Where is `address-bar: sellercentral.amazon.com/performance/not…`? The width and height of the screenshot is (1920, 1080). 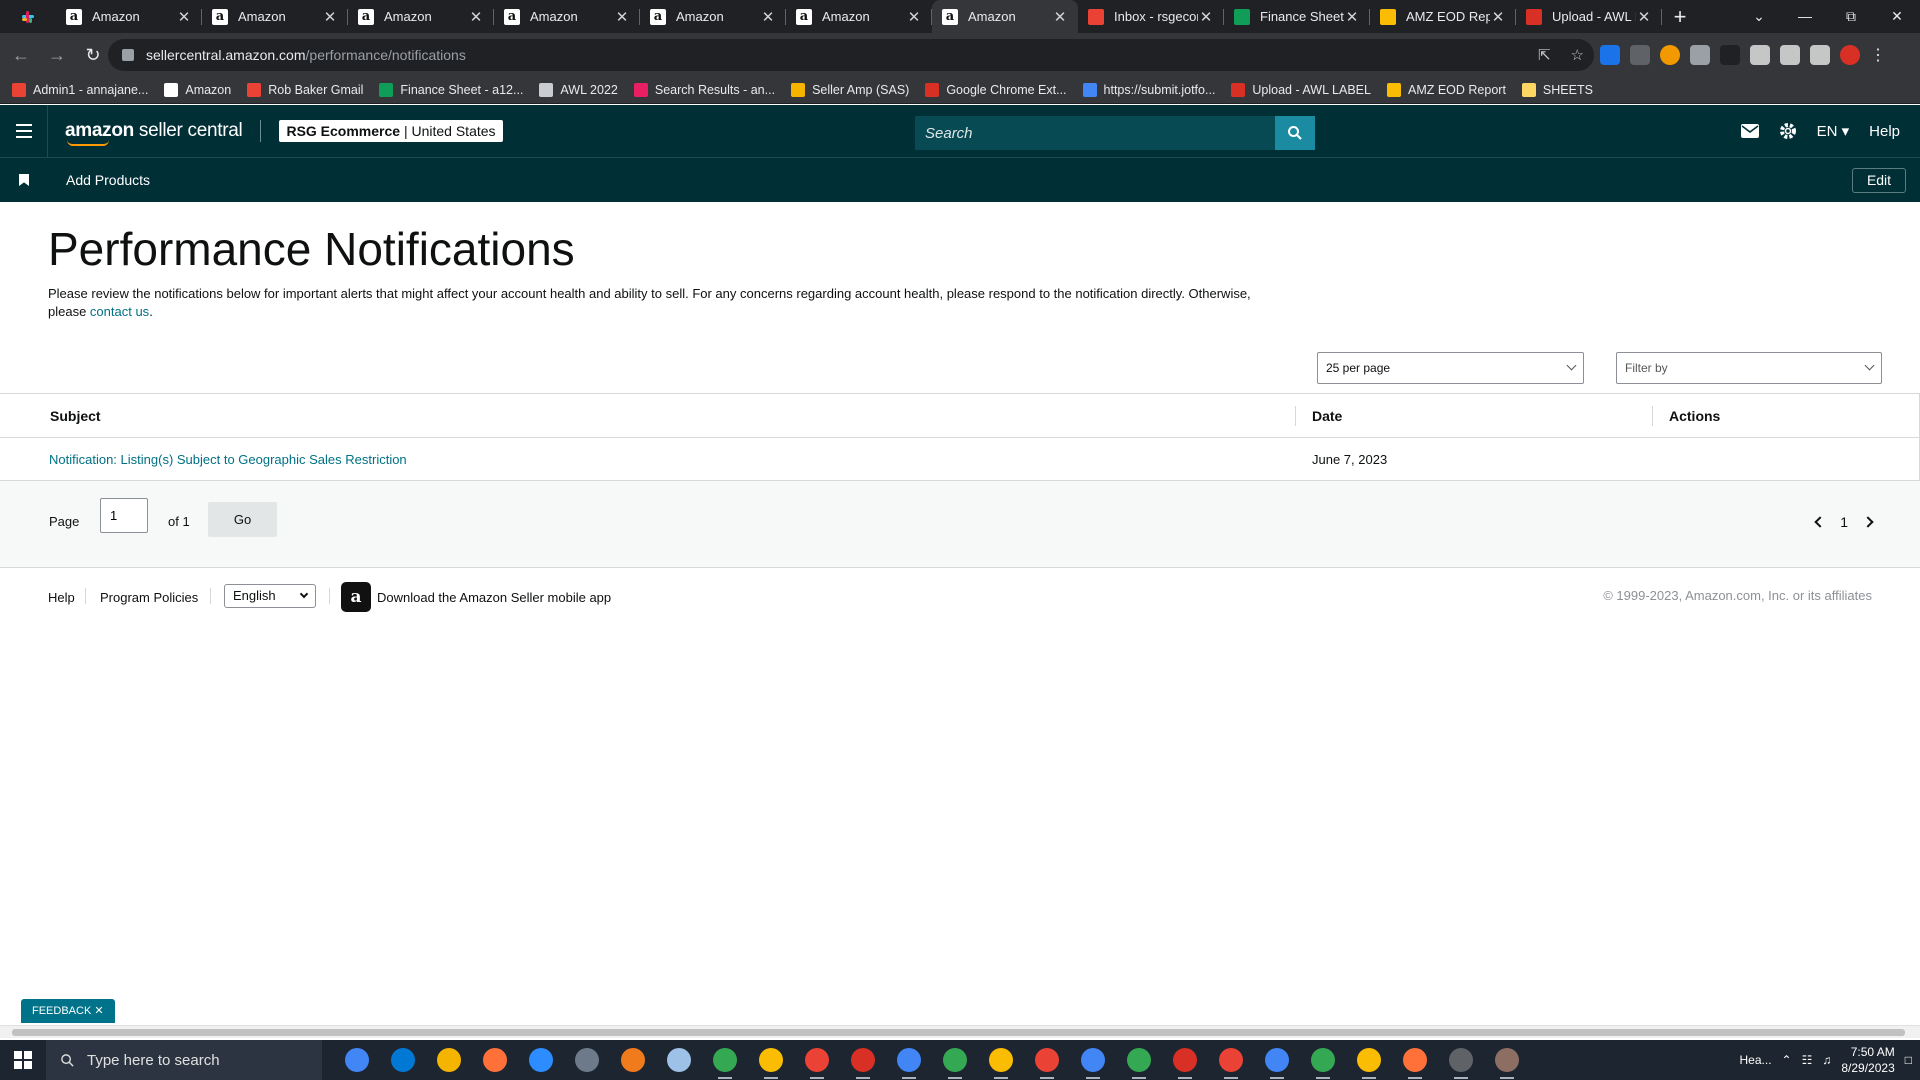
address-bar: sellercentral.amazon.com/performance/not… is located at coordinates (851, 55).